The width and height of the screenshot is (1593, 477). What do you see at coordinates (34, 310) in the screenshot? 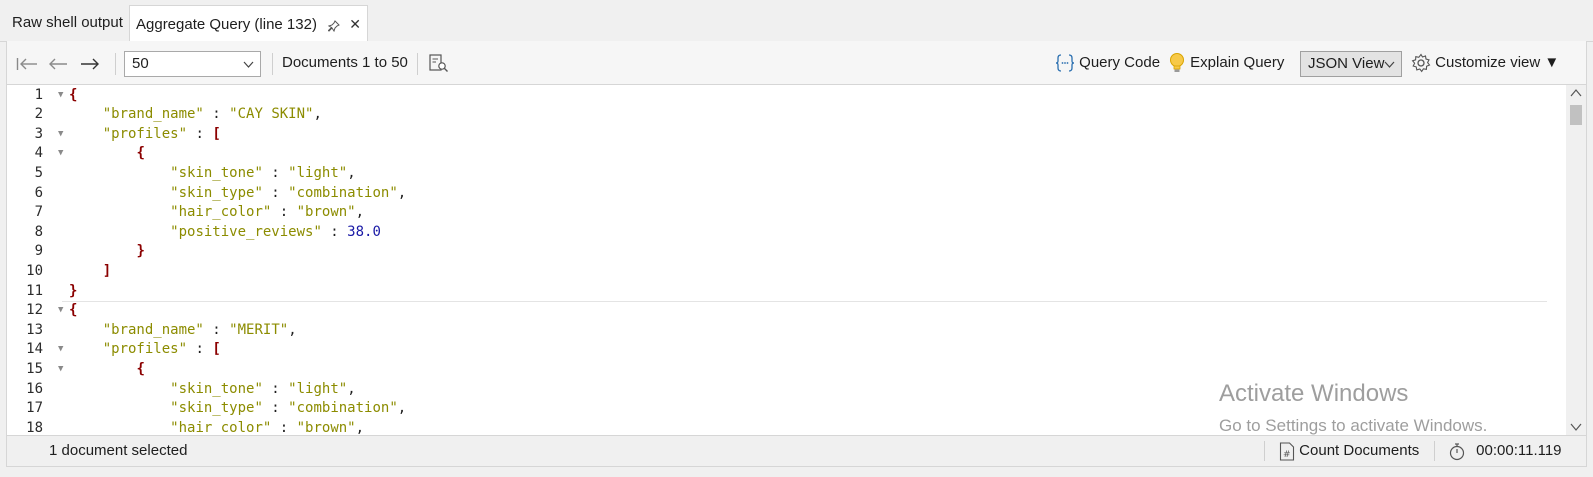
I see `line-number: 12` at bounding box center [34, 310].